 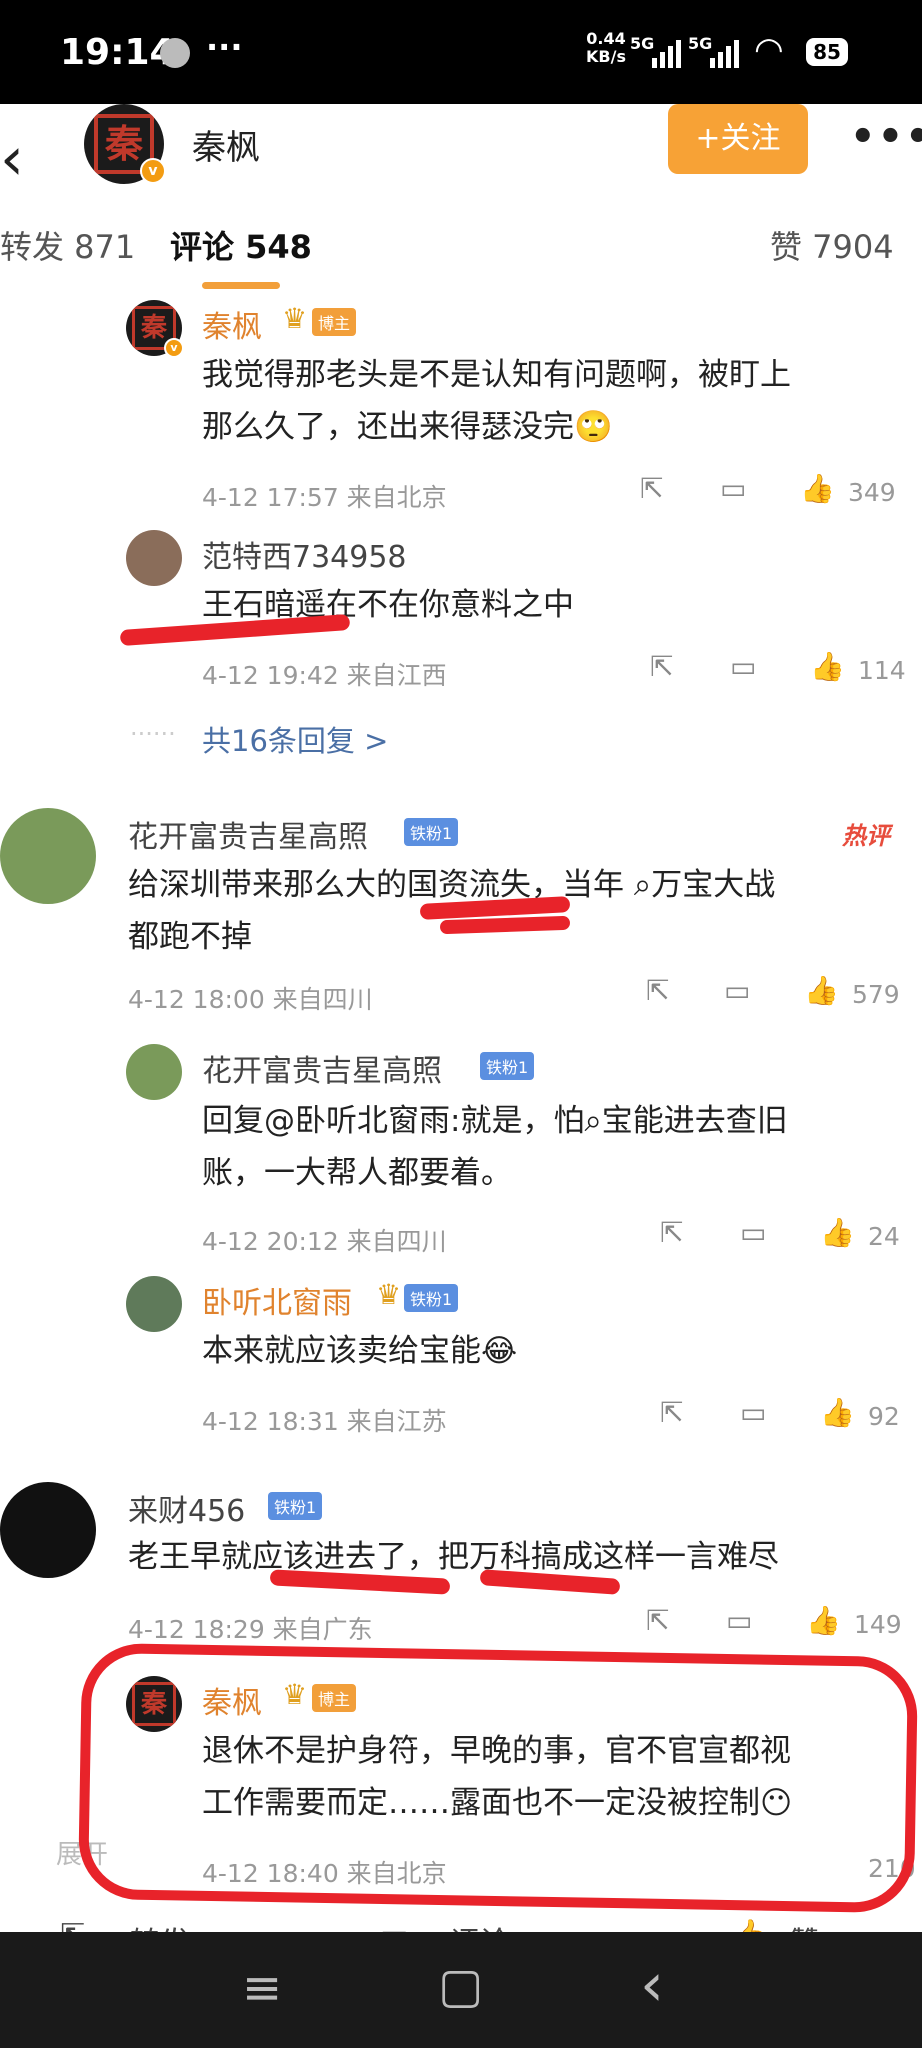 I want to click on follow-button: +关注, so click(x=738, y=139).